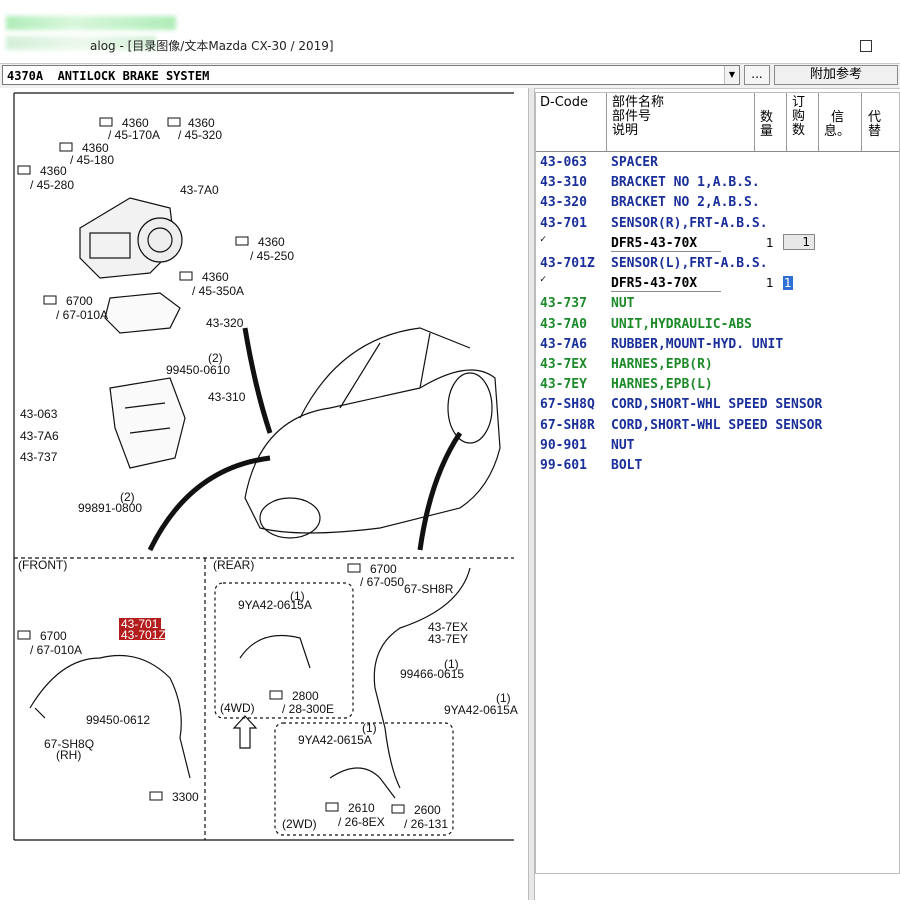 Image resolution: width=900 pixels, height=904 pixels. I want to click on order-qty-selected: 1, so click(788, 283).